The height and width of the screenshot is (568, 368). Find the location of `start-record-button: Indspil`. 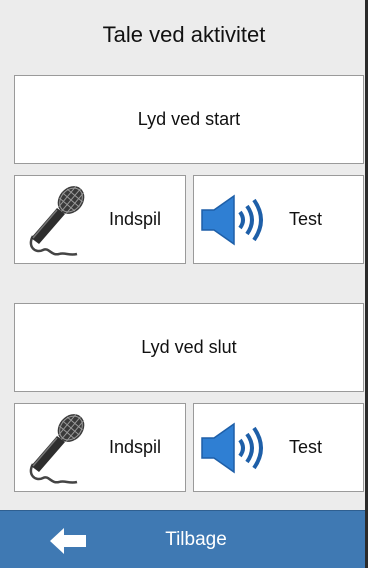

start-record-button: Indspil is located at coordinates (100, 219).